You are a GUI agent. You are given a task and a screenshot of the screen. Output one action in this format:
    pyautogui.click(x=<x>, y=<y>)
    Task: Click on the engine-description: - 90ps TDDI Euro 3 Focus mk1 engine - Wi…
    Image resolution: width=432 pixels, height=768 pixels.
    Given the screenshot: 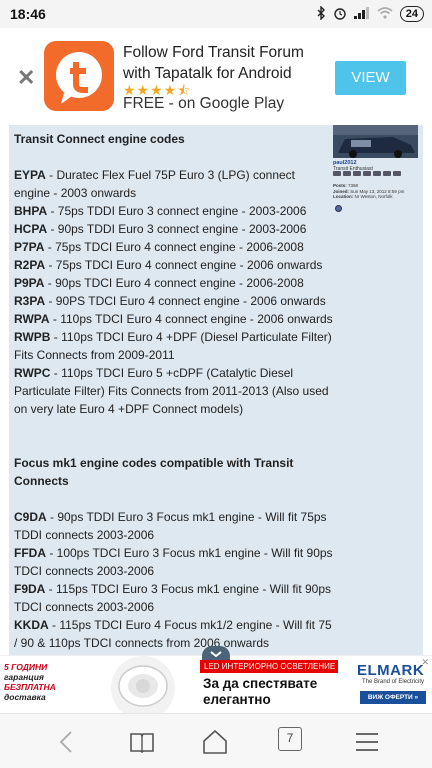 What is the action you would take?
    pyautogui.click(x=170, y=526)
    